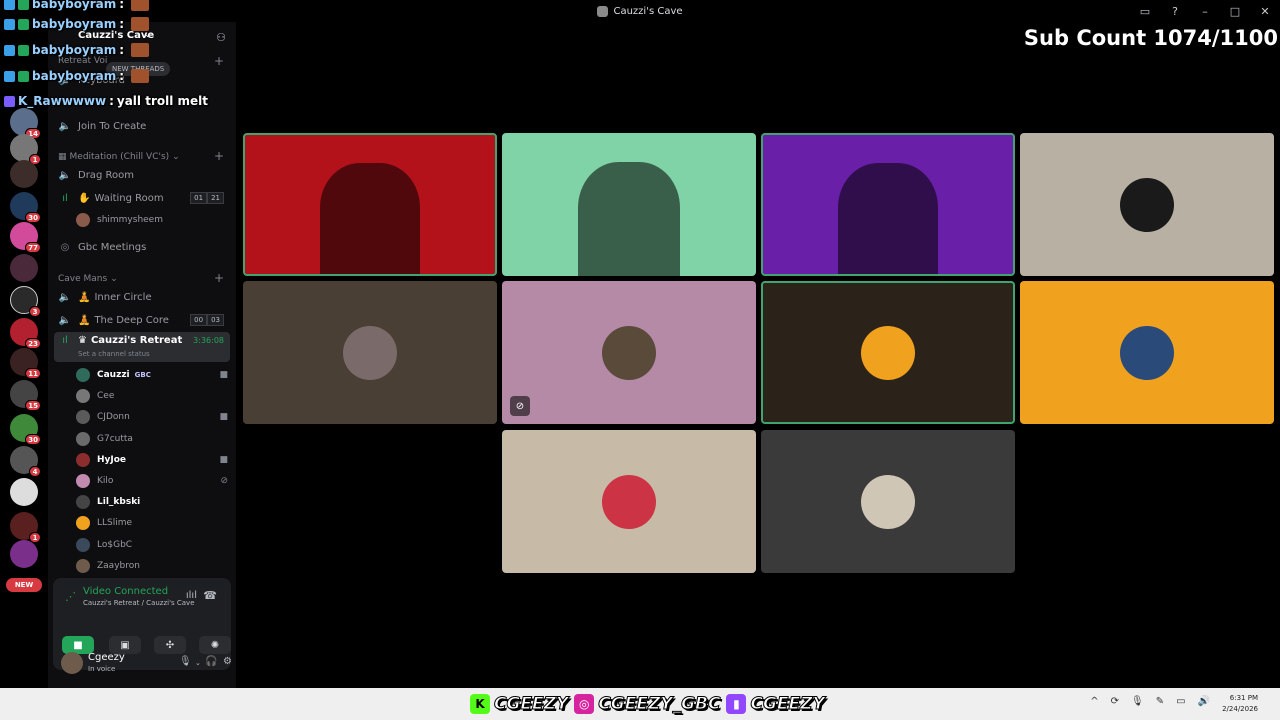  What do you see at coordinates (142, 320) in the screenshot?
I see `channel-deep-core: 🔈 🧘 The Deep Core 00 03` at bounding box center [142, 320].